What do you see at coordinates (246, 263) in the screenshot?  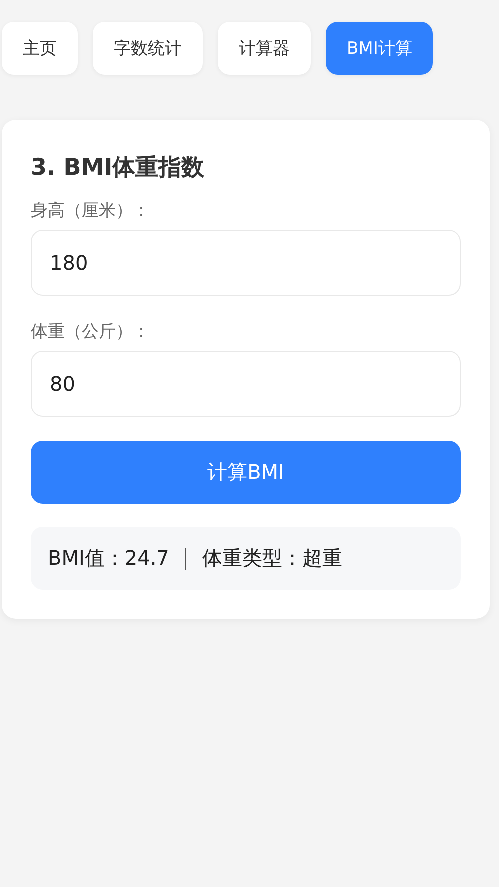 I see `input-field: 180` at bounding box center [246, 263].